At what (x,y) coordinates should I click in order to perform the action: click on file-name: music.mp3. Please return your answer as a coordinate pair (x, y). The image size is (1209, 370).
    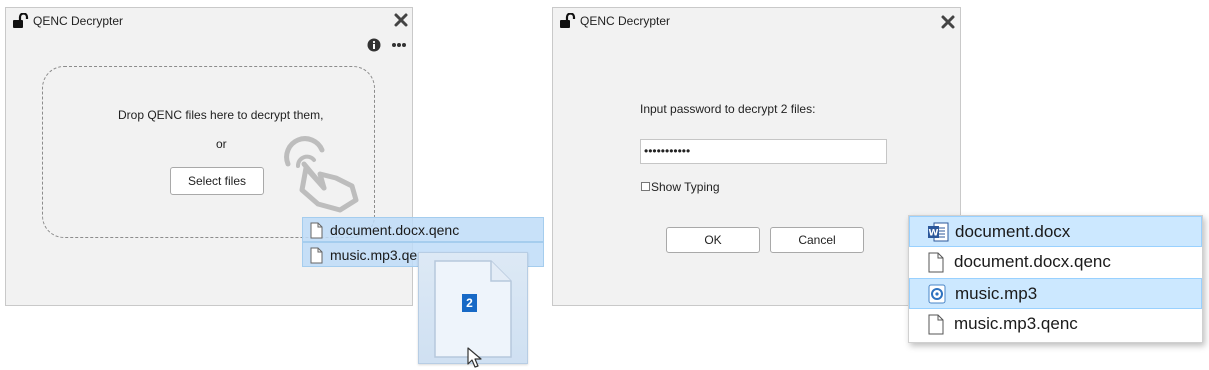
    Looking at the image, I should click on (996, 293).